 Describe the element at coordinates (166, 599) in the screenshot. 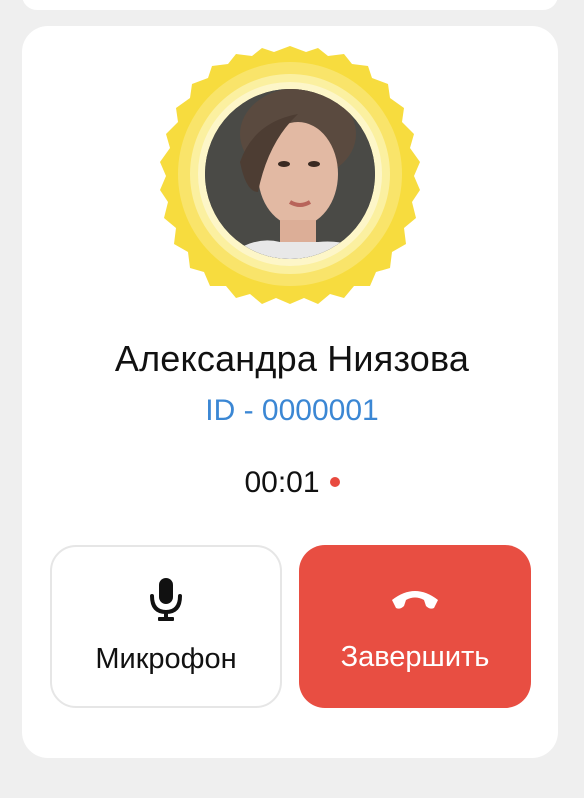

I see `microphone-icon` at that location.